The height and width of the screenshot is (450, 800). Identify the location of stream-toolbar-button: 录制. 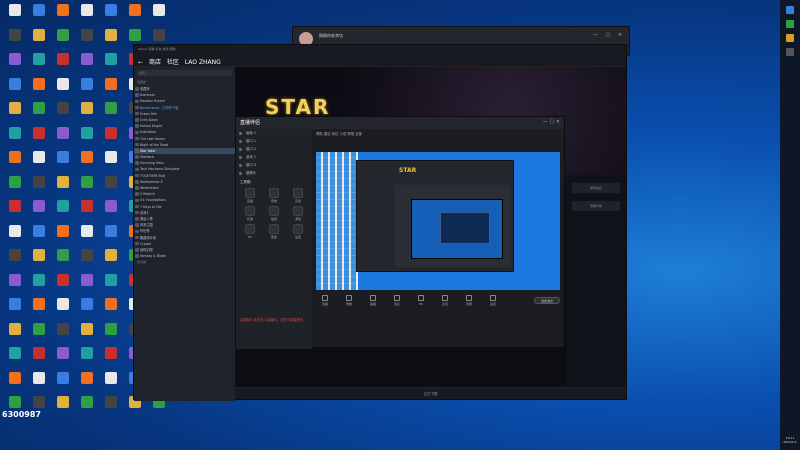
(349, 300).